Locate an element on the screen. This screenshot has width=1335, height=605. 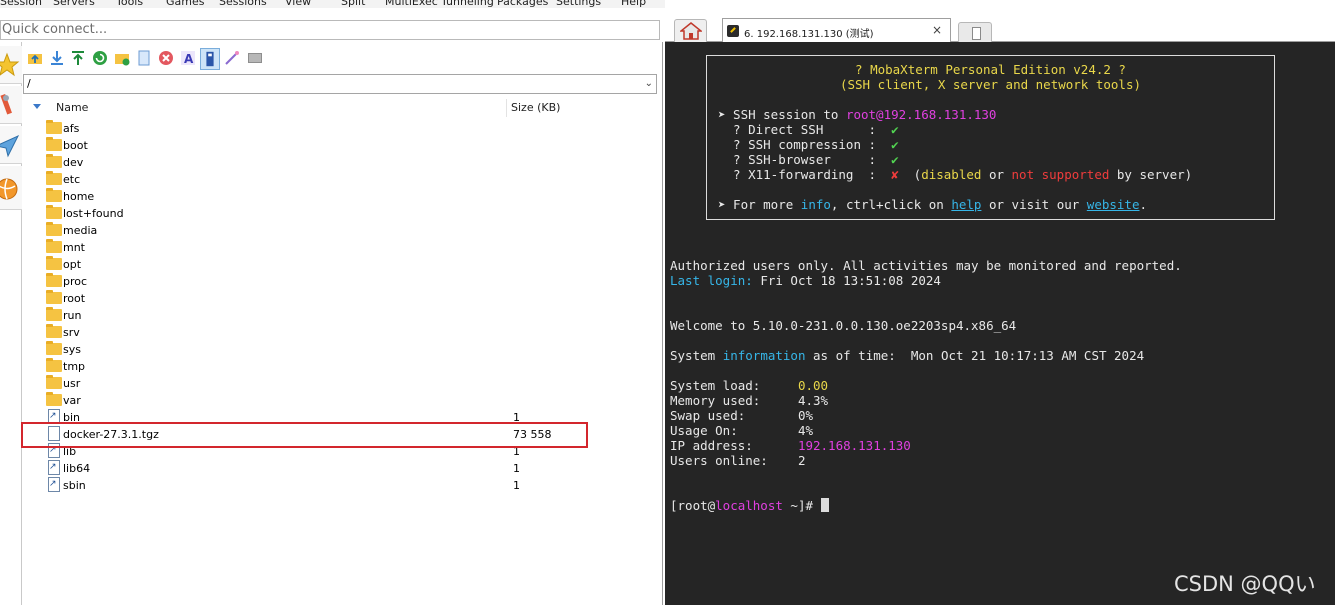
menu-settings: Settings is located at coordinates (578, 4).